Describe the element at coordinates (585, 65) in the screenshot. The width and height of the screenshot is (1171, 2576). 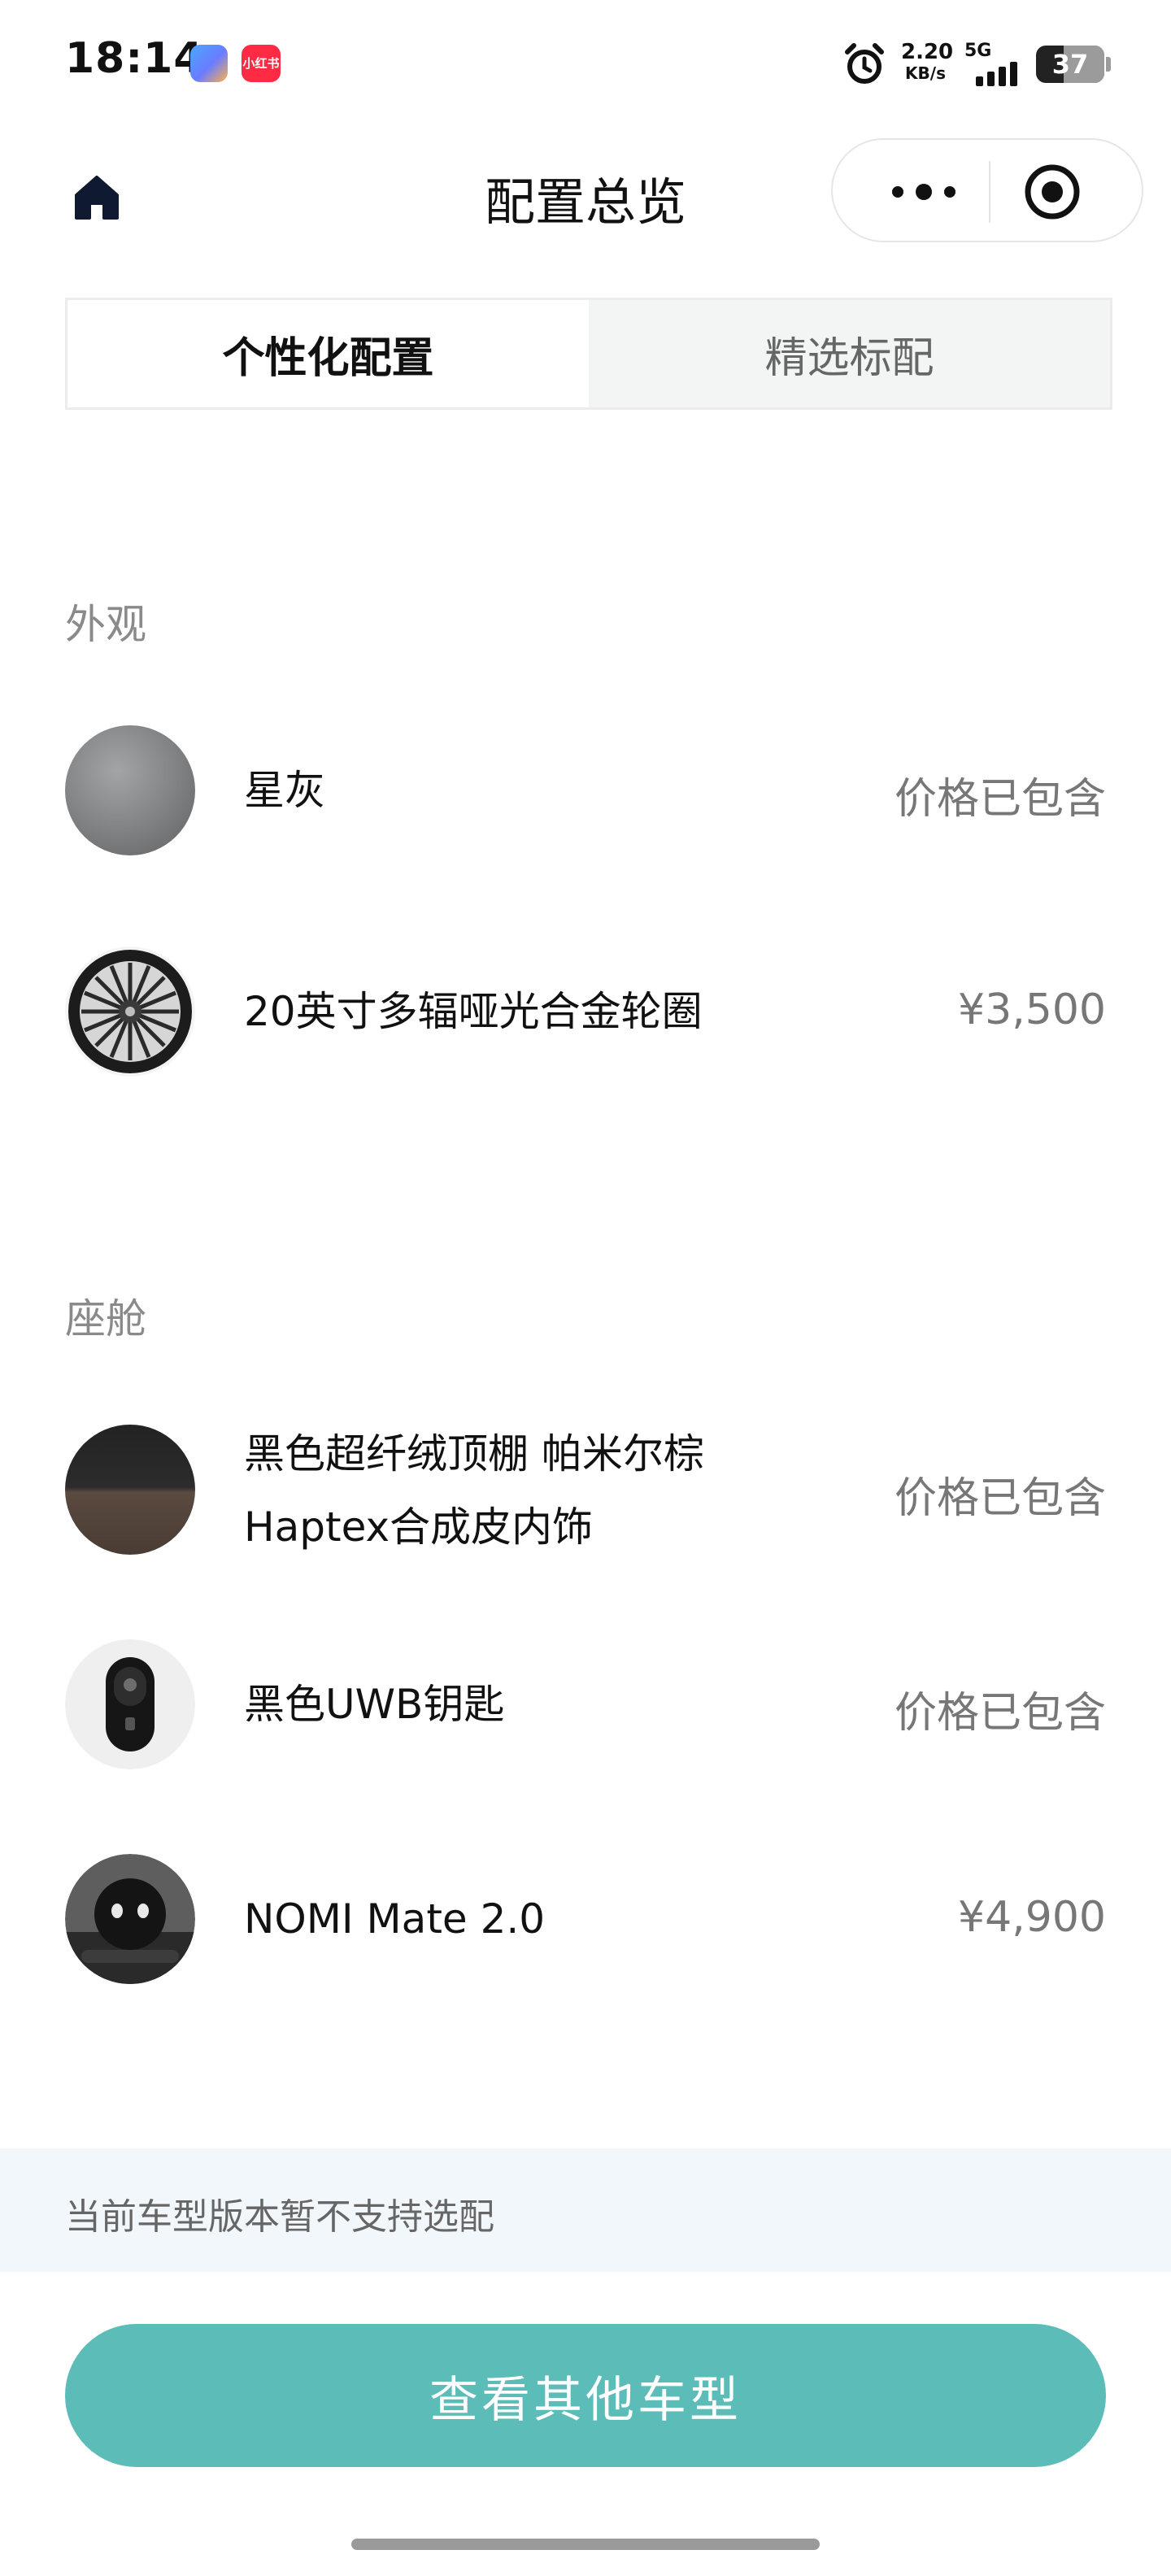
I see `status-bar: 18:14 小红书 2.20 KB/s 5G 37` at that location.